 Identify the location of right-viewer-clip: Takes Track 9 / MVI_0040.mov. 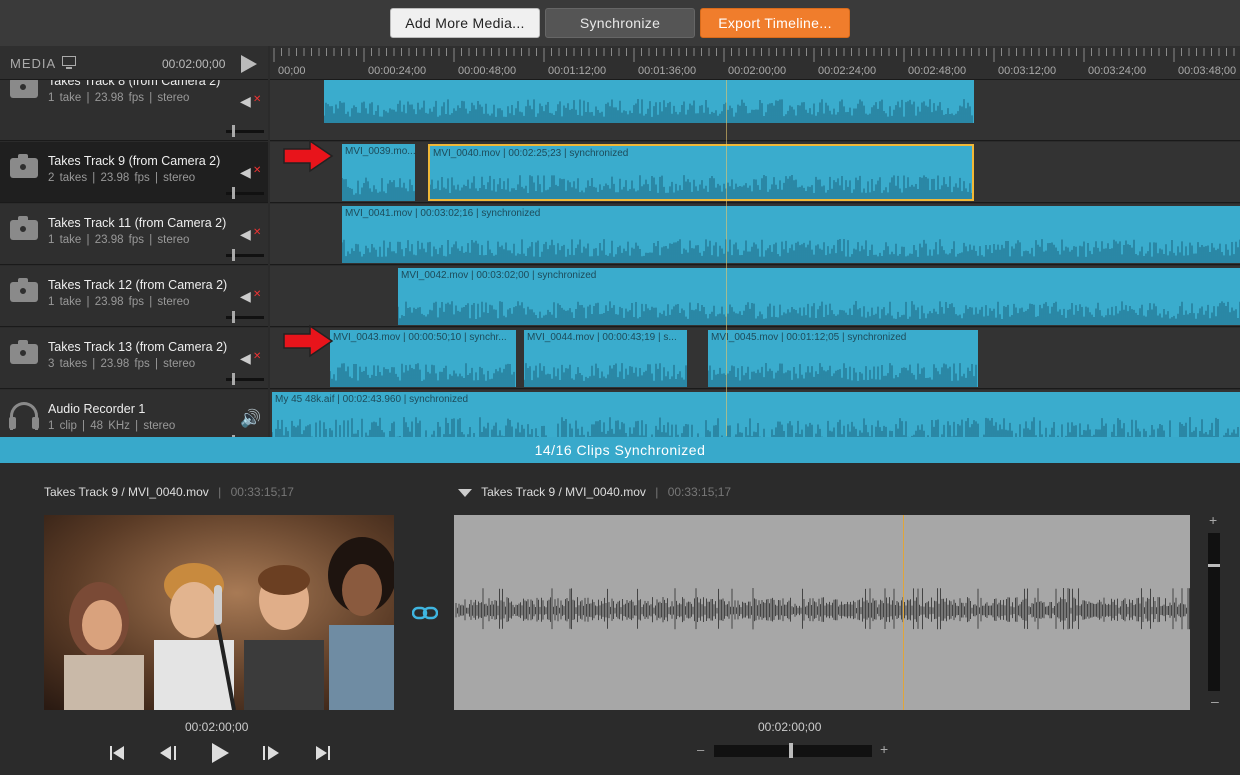
(563, 492).